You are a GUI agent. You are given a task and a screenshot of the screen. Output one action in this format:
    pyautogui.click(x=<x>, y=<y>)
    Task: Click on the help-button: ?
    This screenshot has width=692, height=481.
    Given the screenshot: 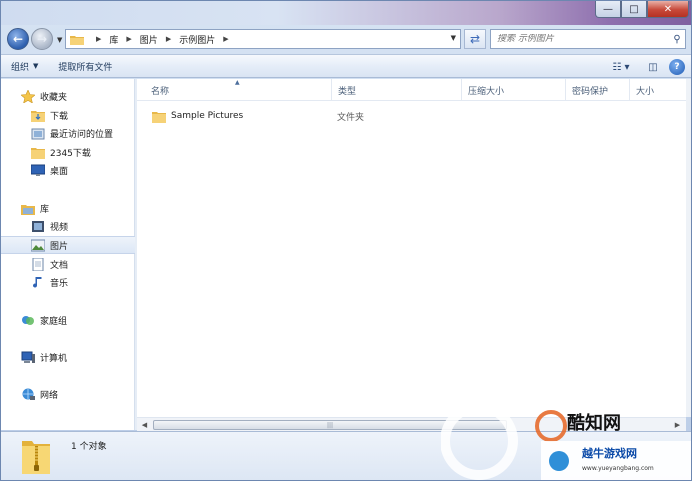 What is the action you would take?
    pyautogui.click(x=677, y=67)
    